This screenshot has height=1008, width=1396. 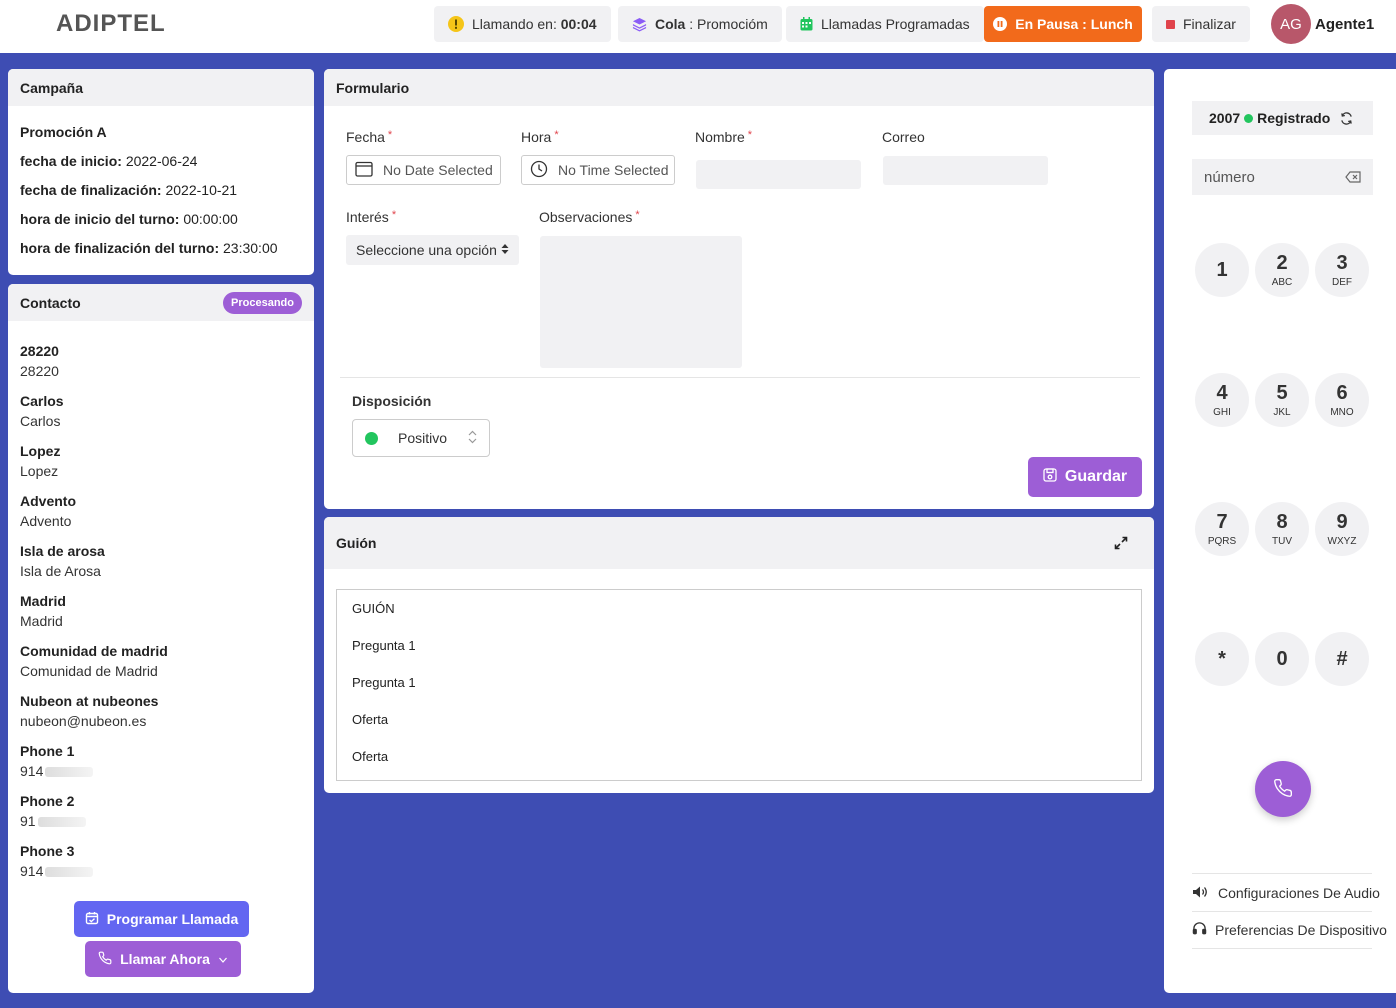 What do you see at coordinates (1342, 659) in the screenshot?
I see `dial-key-hash: #` at bounding box center [1342, 659].